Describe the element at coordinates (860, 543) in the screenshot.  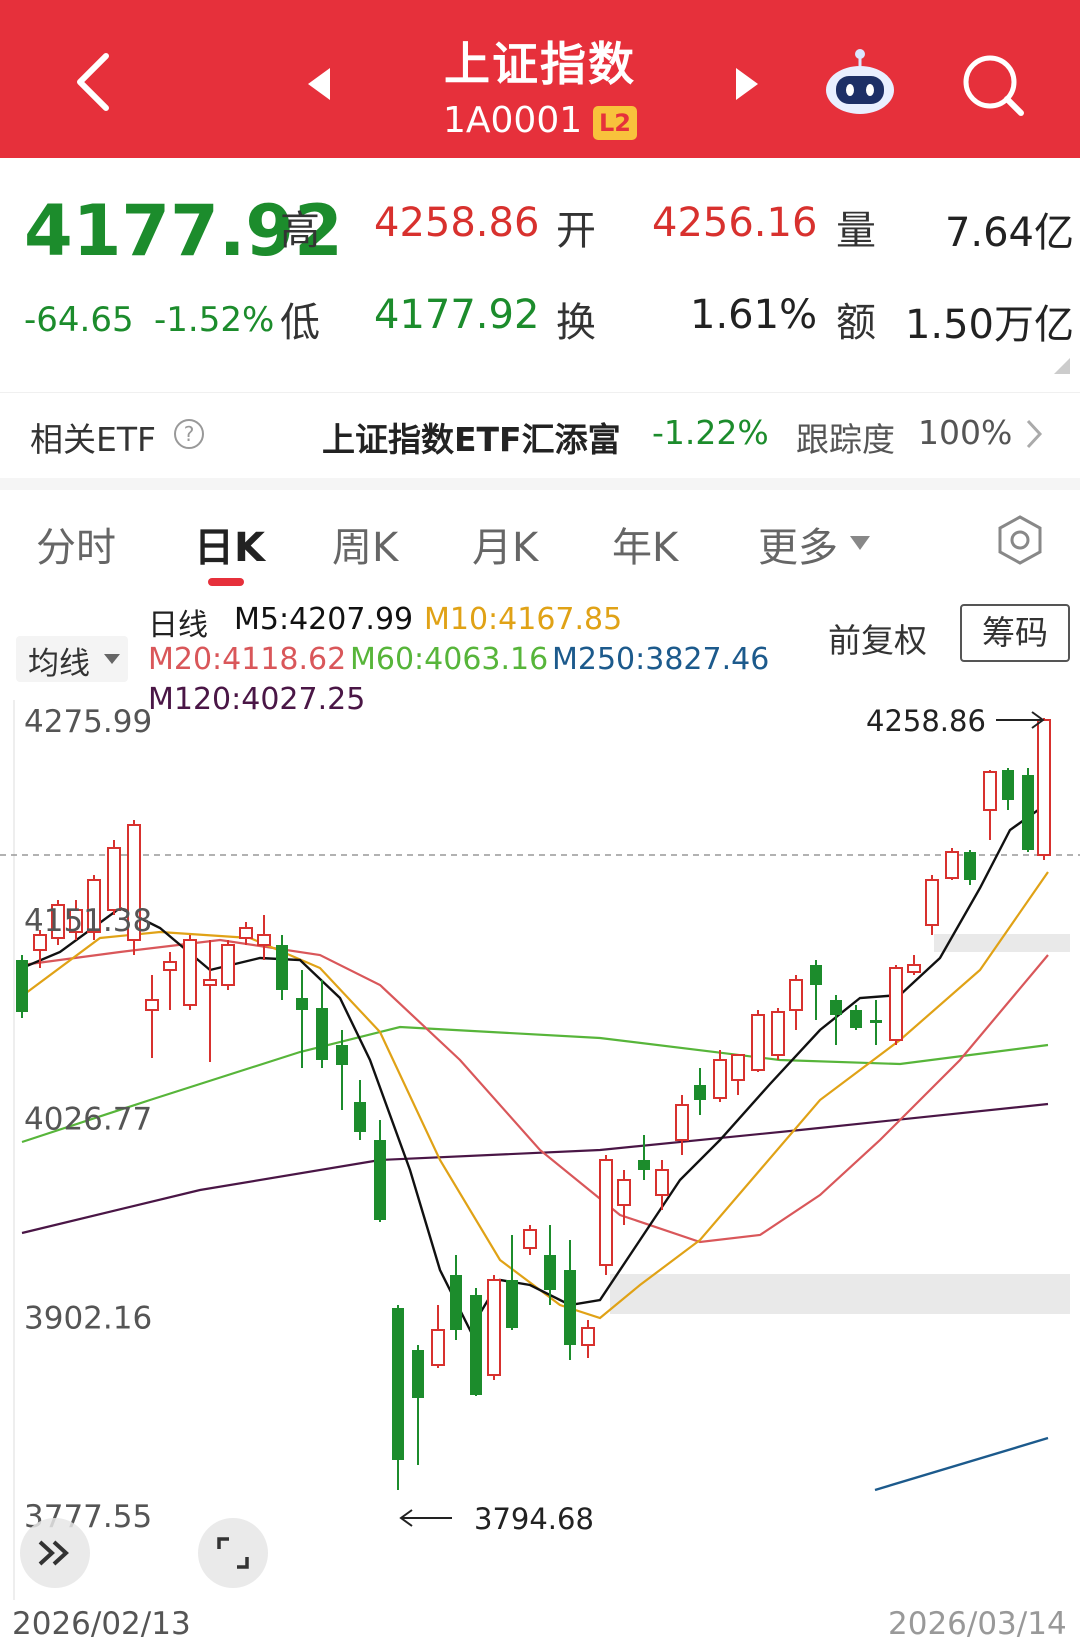
I see `dropdown-triangle-icon` at that location.